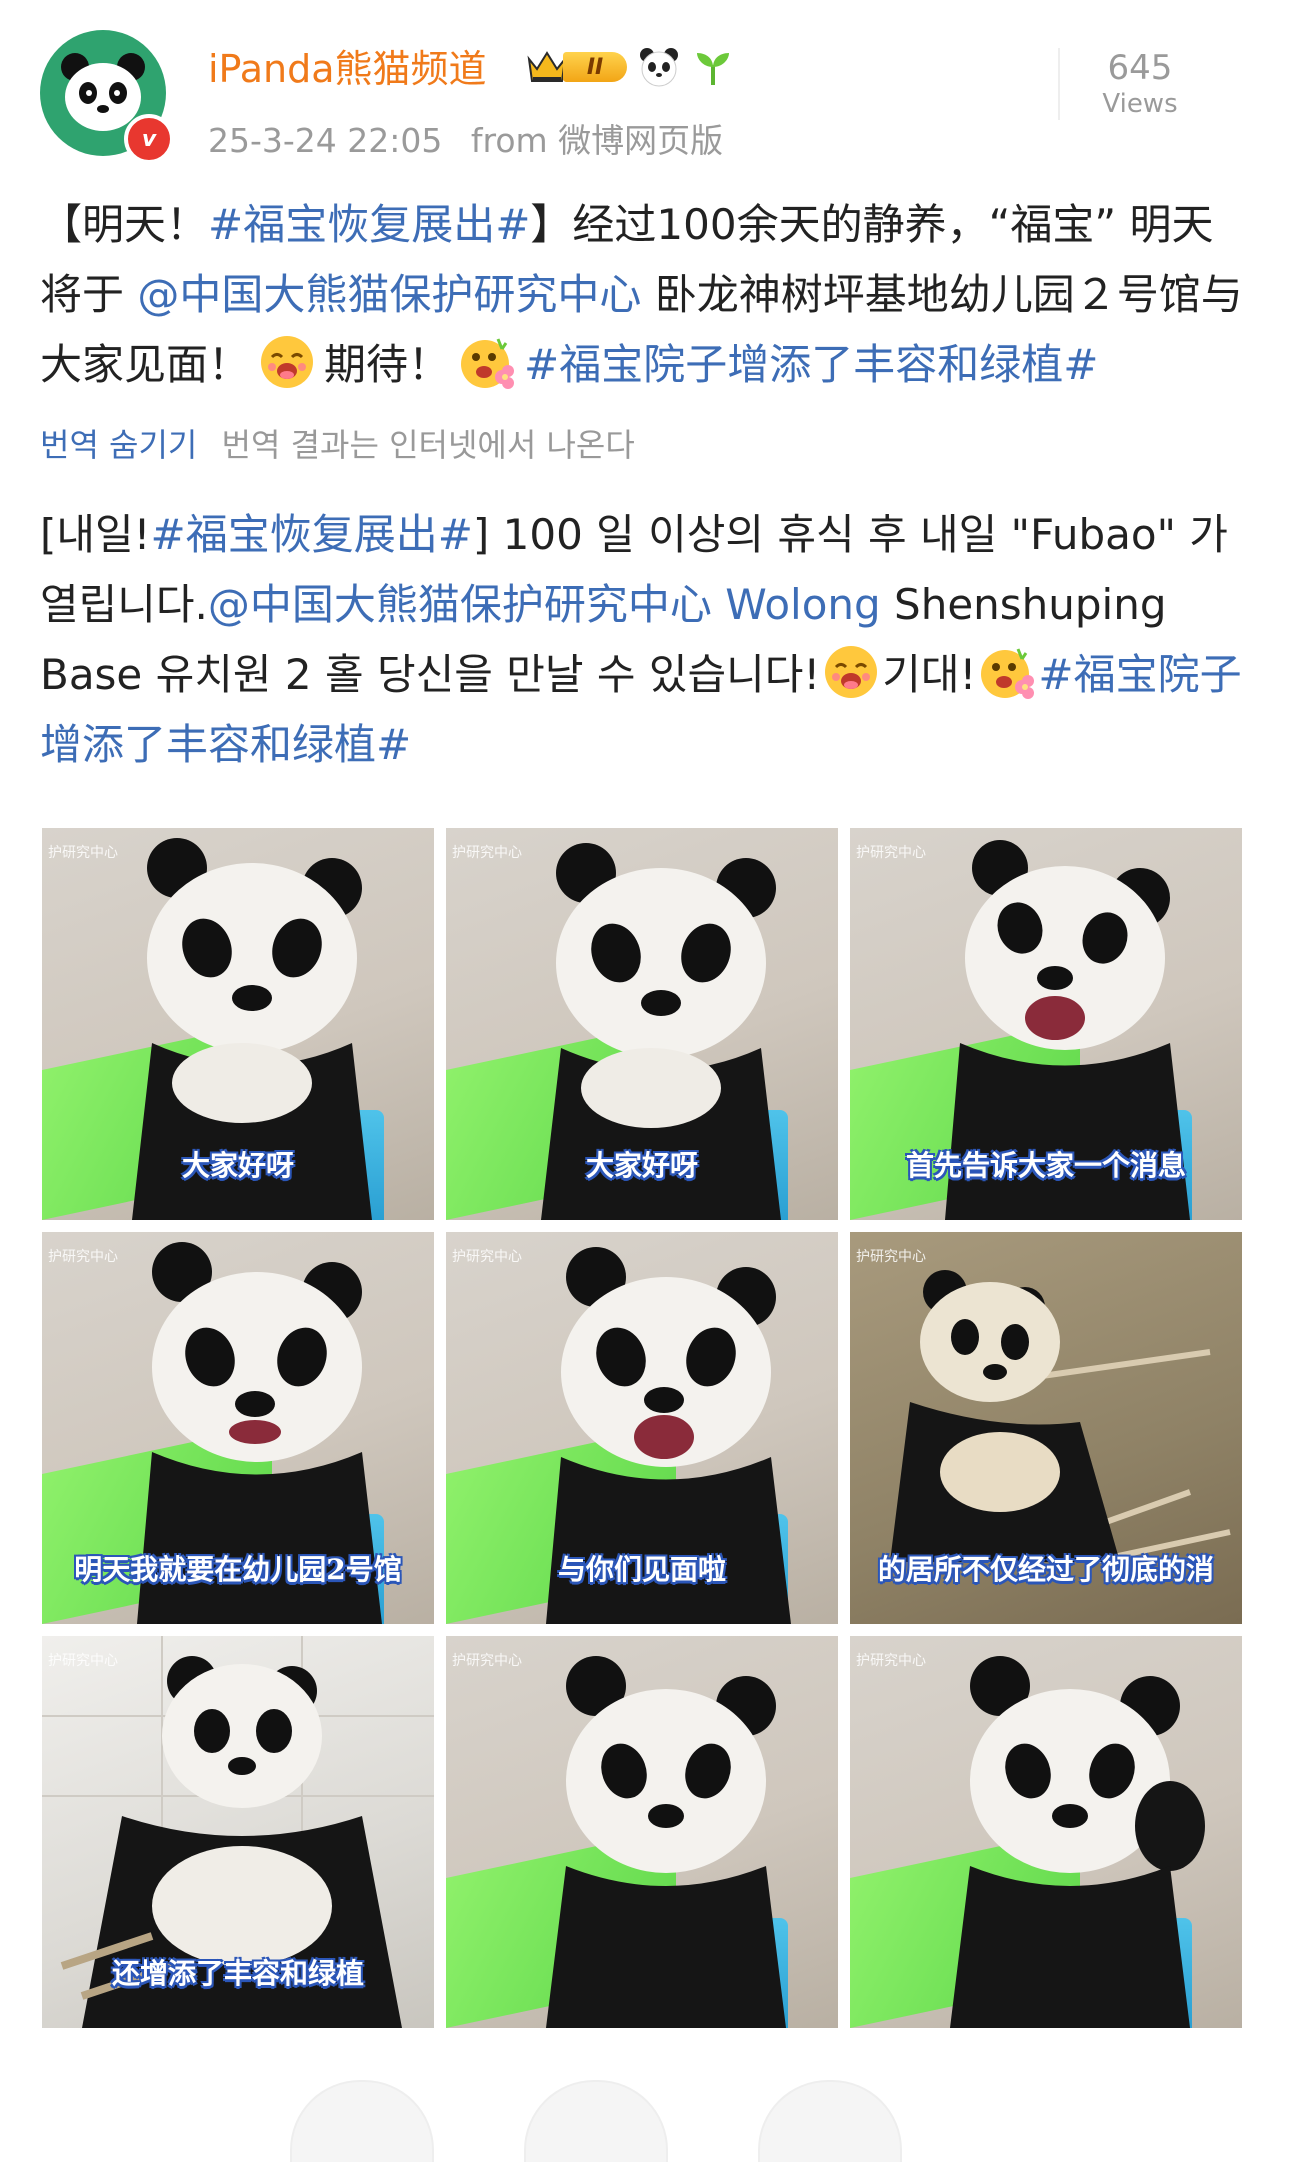 The image size is (1290, 2162). I want to click on photo-5: 护研究中心 与你们见面啦, so click(642, 1428).